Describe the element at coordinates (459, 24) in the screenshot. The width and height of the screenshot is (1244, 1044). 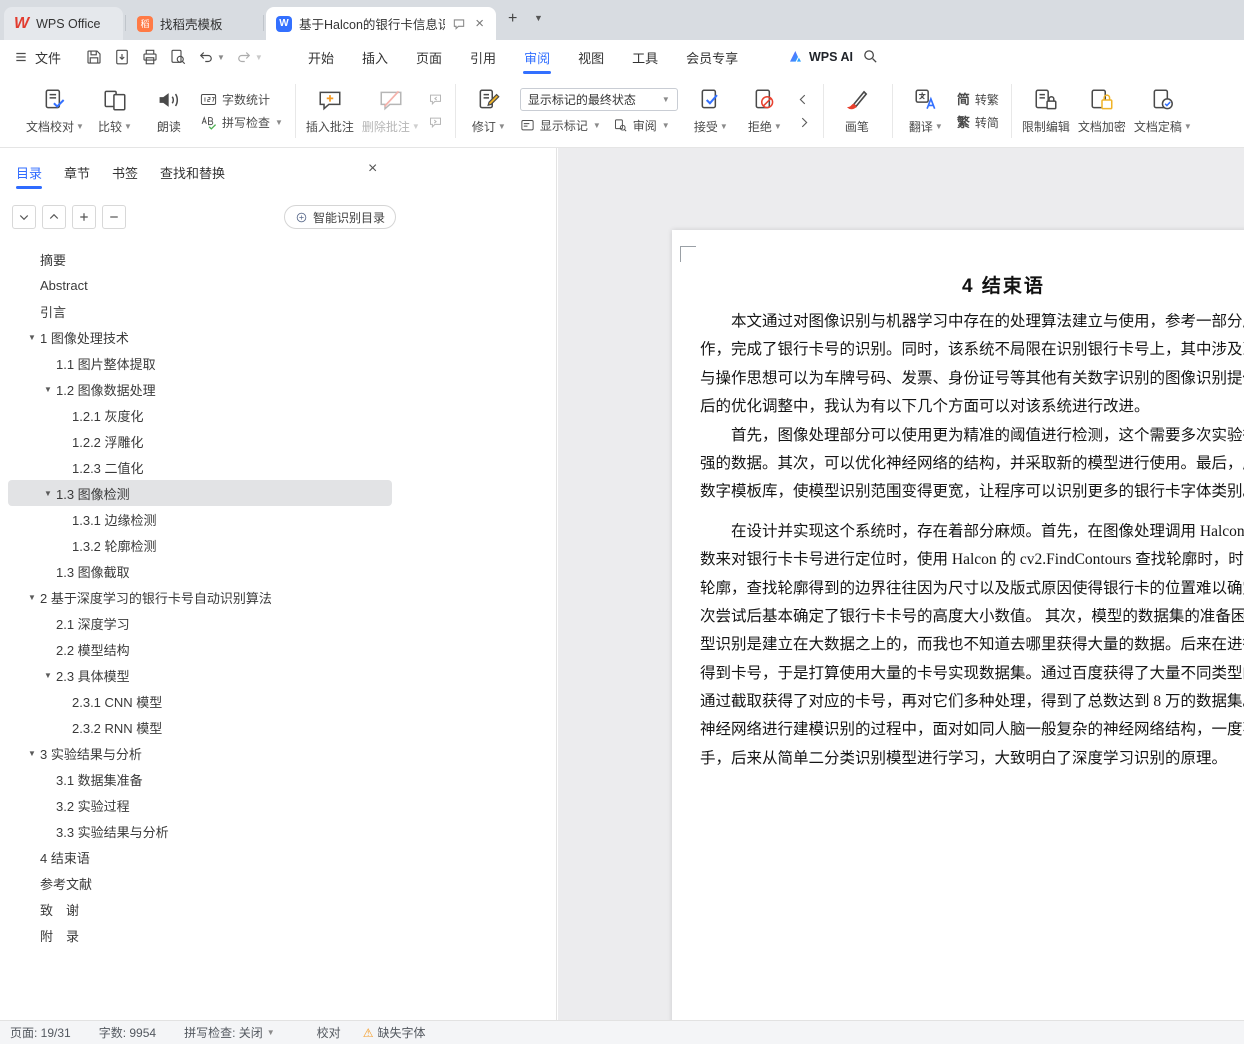
I see `tab-comment-icon` at that location.